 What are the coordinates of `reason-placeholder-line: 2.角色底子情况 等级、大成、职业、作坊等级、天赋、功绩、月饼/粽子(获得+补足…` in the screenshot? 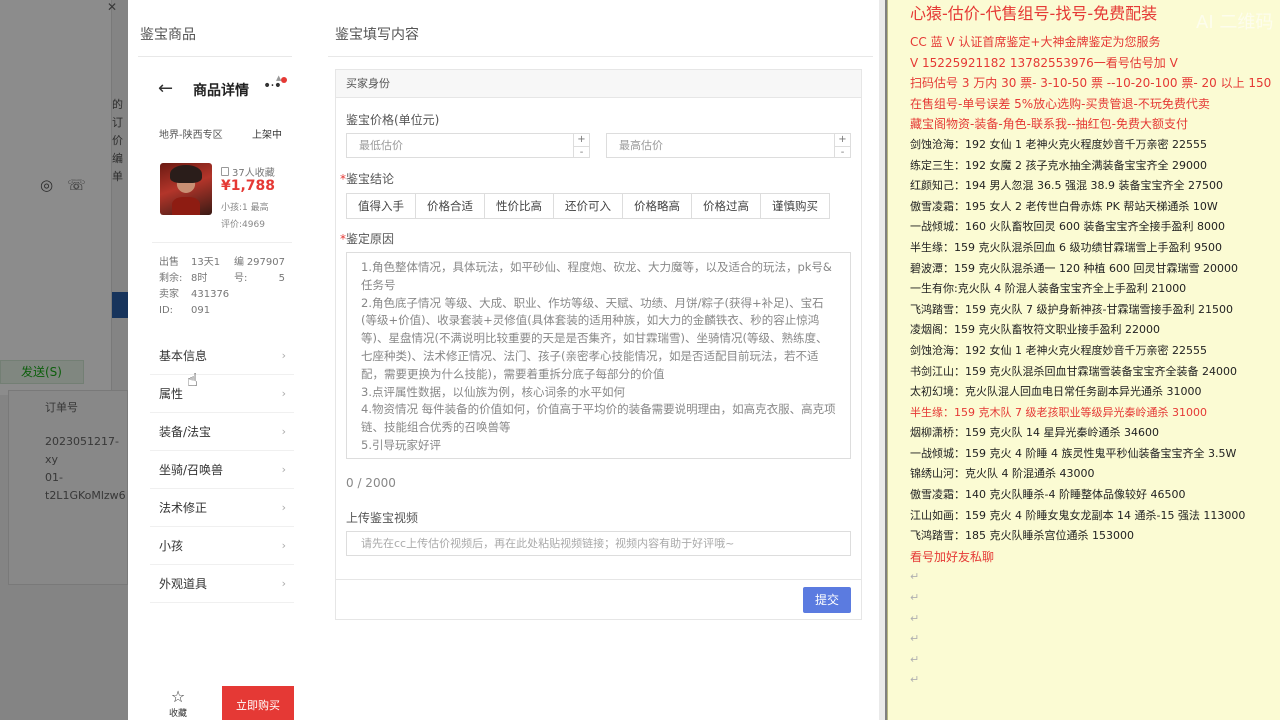 It's located at (594, 338).